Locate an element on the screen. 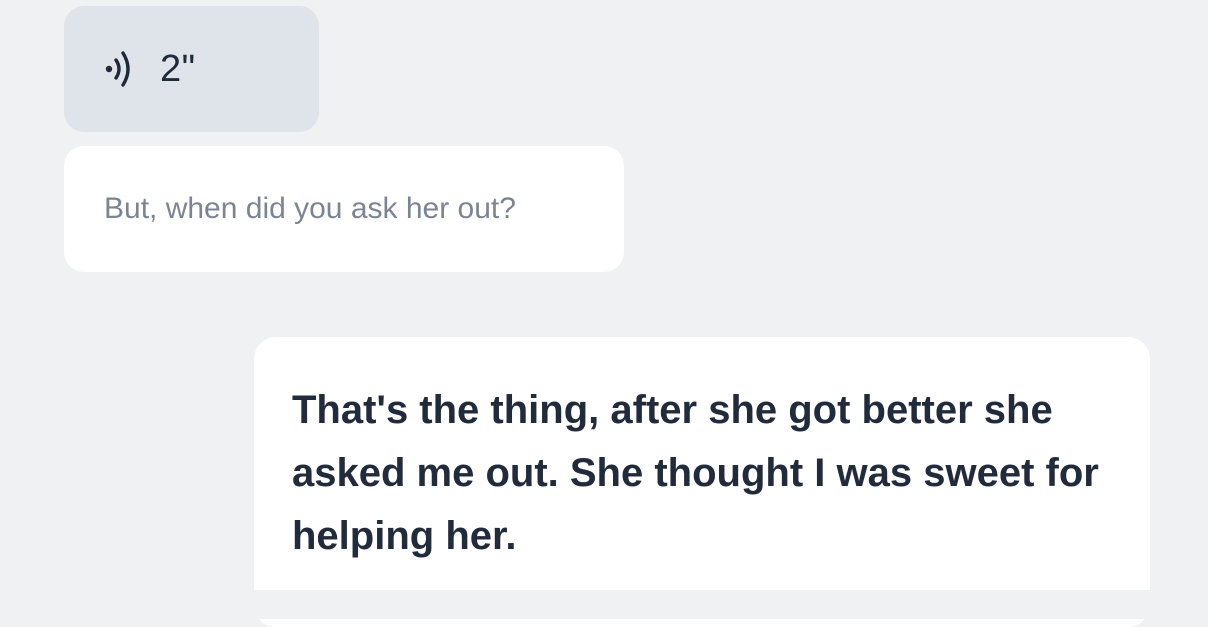  background-strip is located at coordinates (604, 604).